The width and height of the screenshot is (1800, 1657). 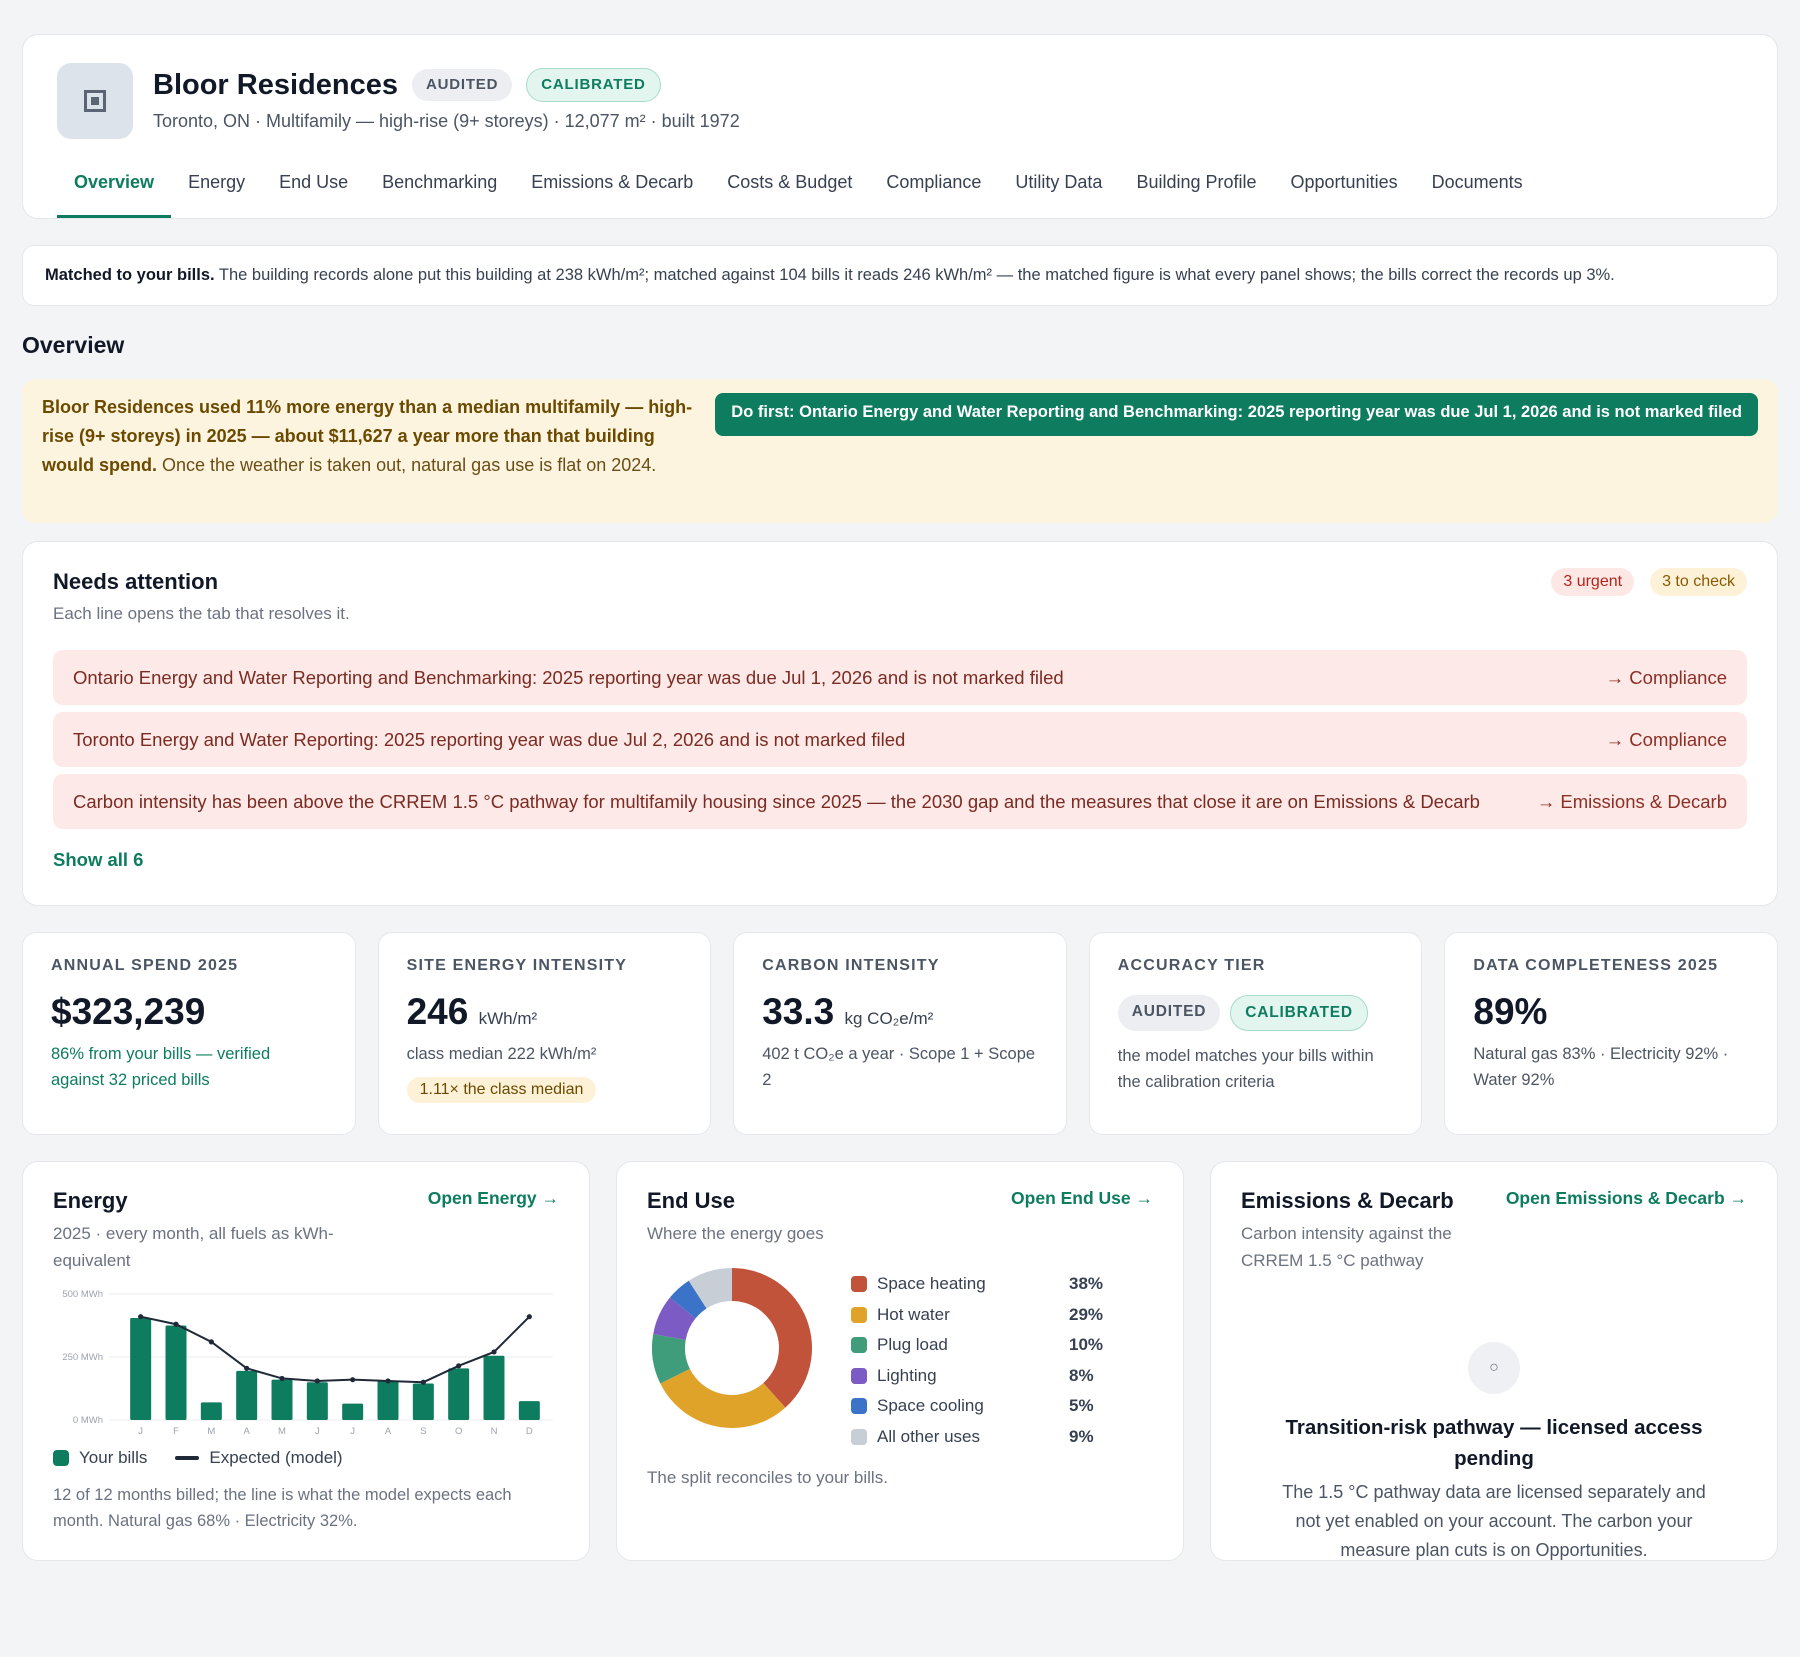 What do you see at coordinates (439, 195) in the screenshot?
I see `tab-benchmarking: Benchmarking` at bounding box center [439, 195].